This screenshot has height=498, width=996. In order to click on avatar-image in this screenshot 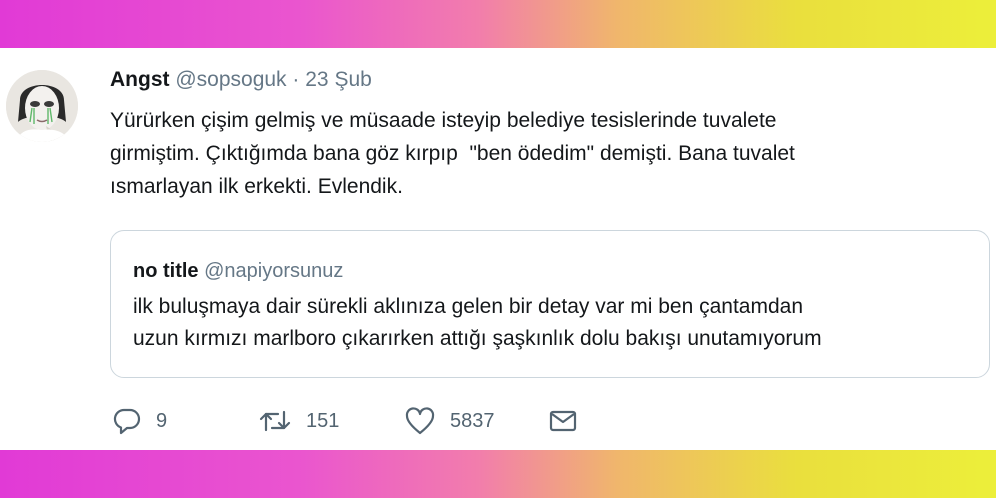, I will do `click(42, 106)`.